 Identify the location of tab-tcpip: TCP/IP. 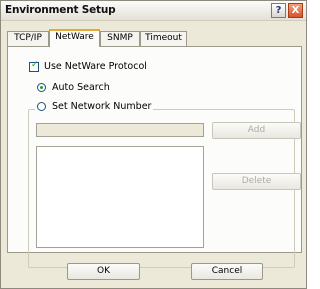
(28, 38).